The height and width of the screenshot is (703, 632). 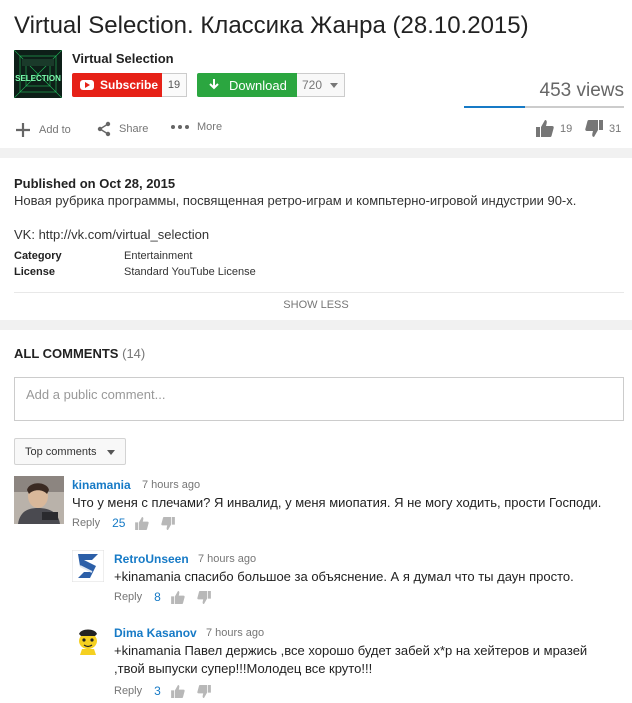 What do you see at coordinates (95, 183) in the screenshot?
I see `published-date: Published on Oct 28, 2015` at bounding box center [95, 183].